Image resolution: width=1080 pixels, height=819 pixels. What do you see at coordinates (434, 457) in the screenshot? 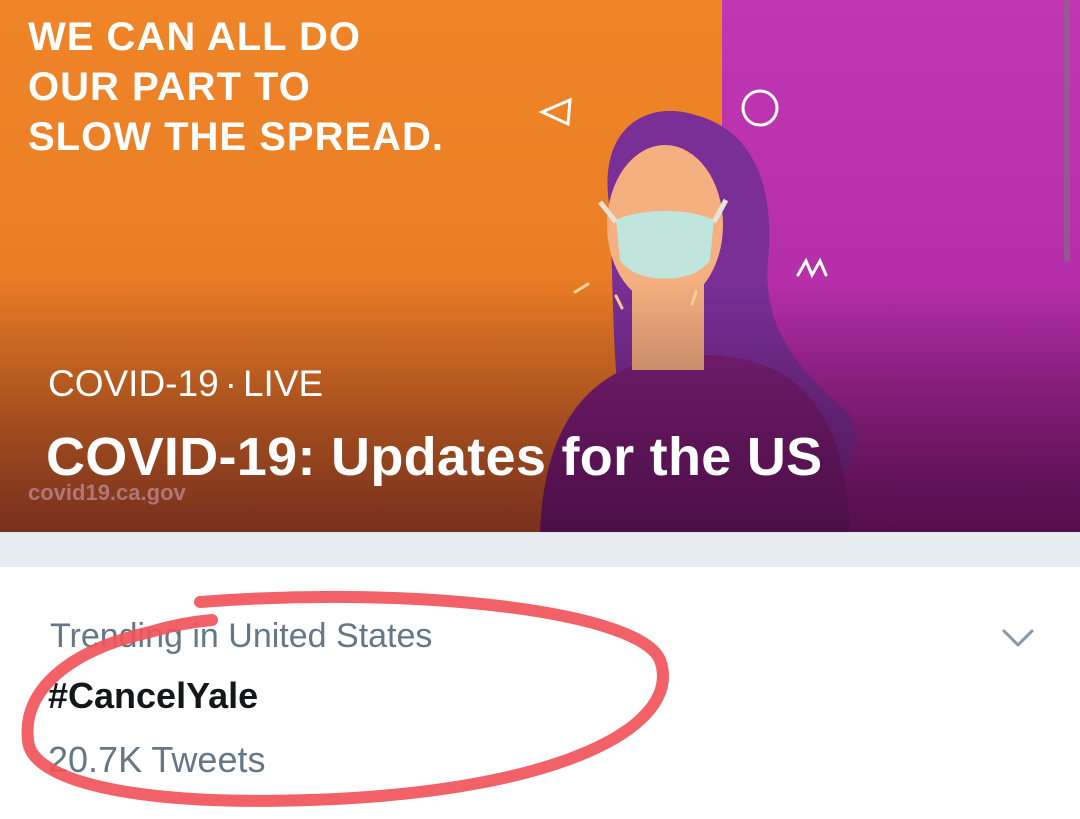
I see `banner-headline: COVID-19: Updates for the US` at bounding box center [434, 457].